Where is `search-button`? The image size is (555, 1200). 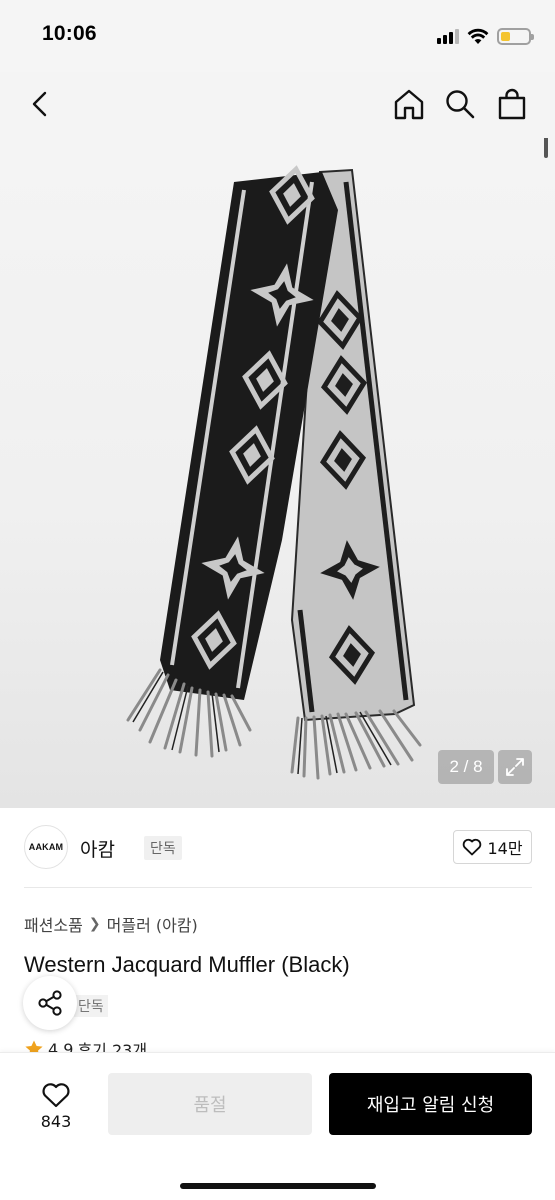
search-button is located at coordinates (460, 104).